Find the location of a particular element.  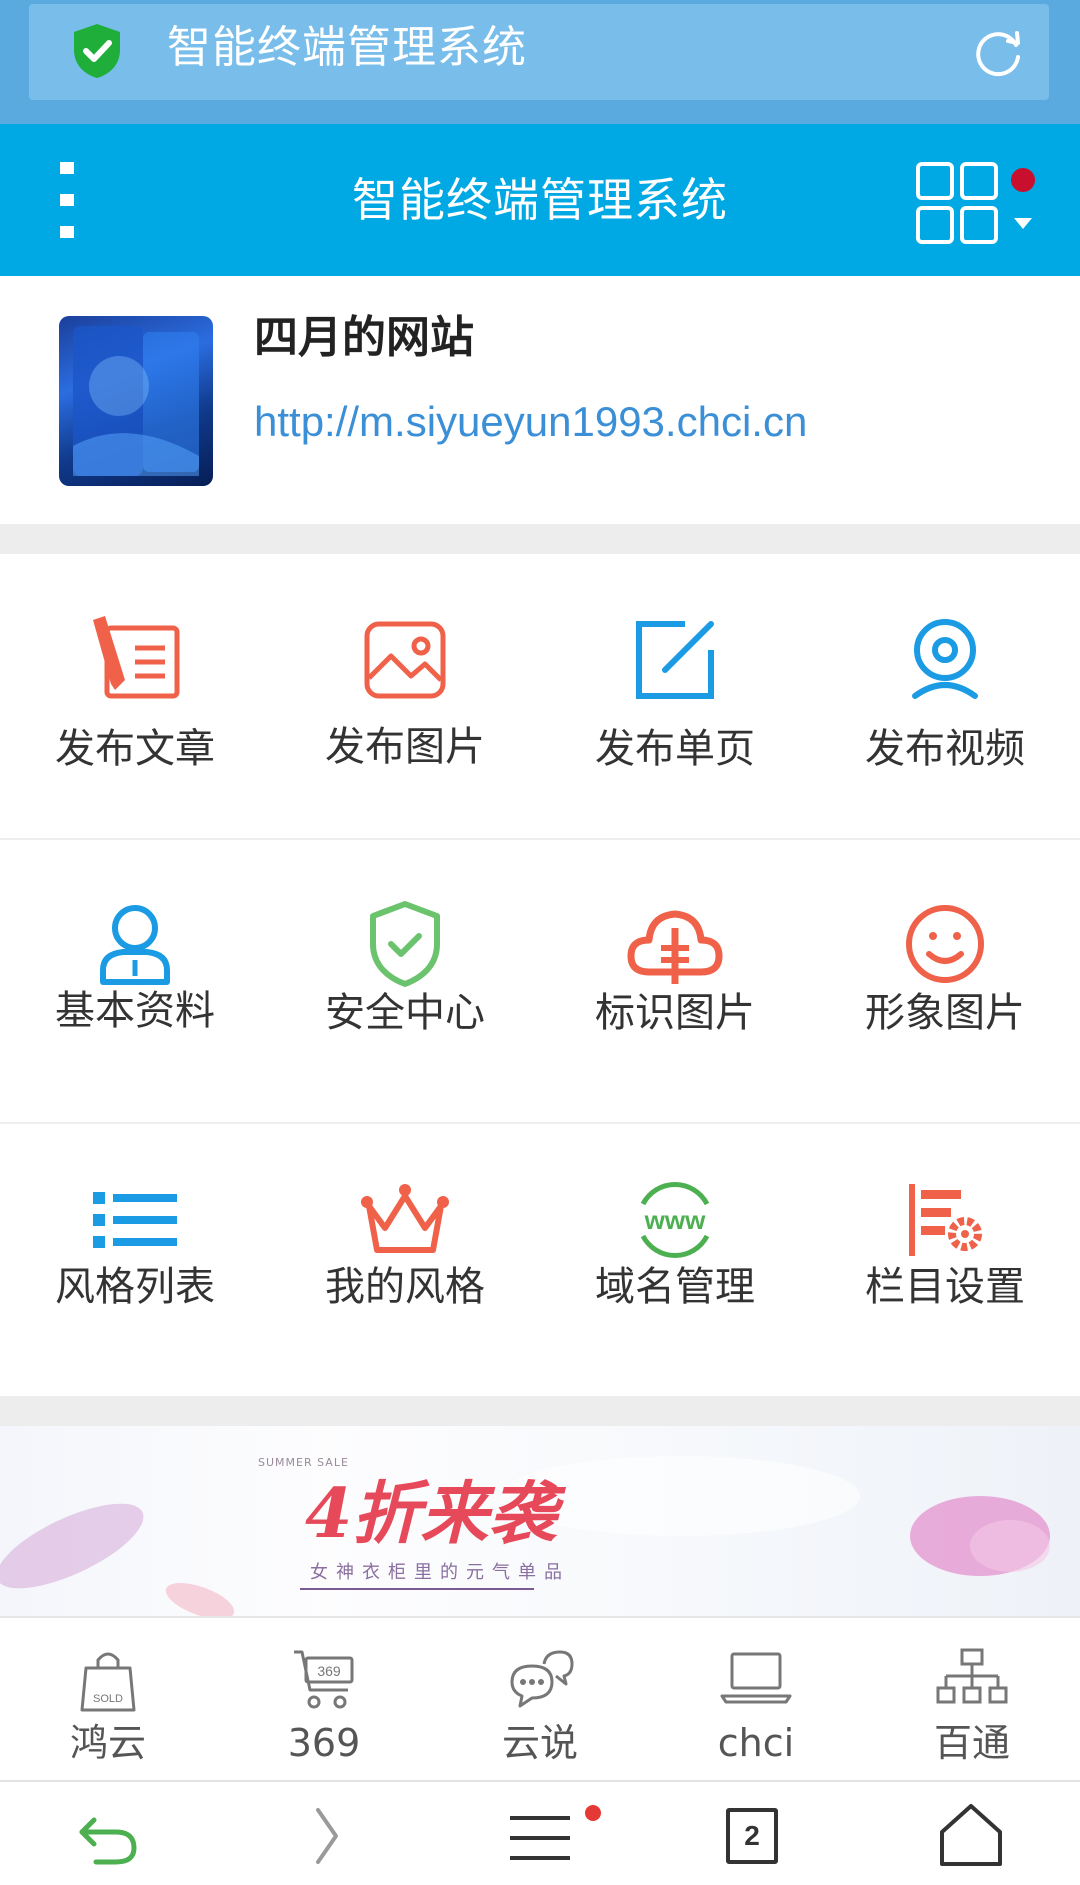

nav-item-hongyun: SOLD 鸿云 is located at coordinates (108, 1700).